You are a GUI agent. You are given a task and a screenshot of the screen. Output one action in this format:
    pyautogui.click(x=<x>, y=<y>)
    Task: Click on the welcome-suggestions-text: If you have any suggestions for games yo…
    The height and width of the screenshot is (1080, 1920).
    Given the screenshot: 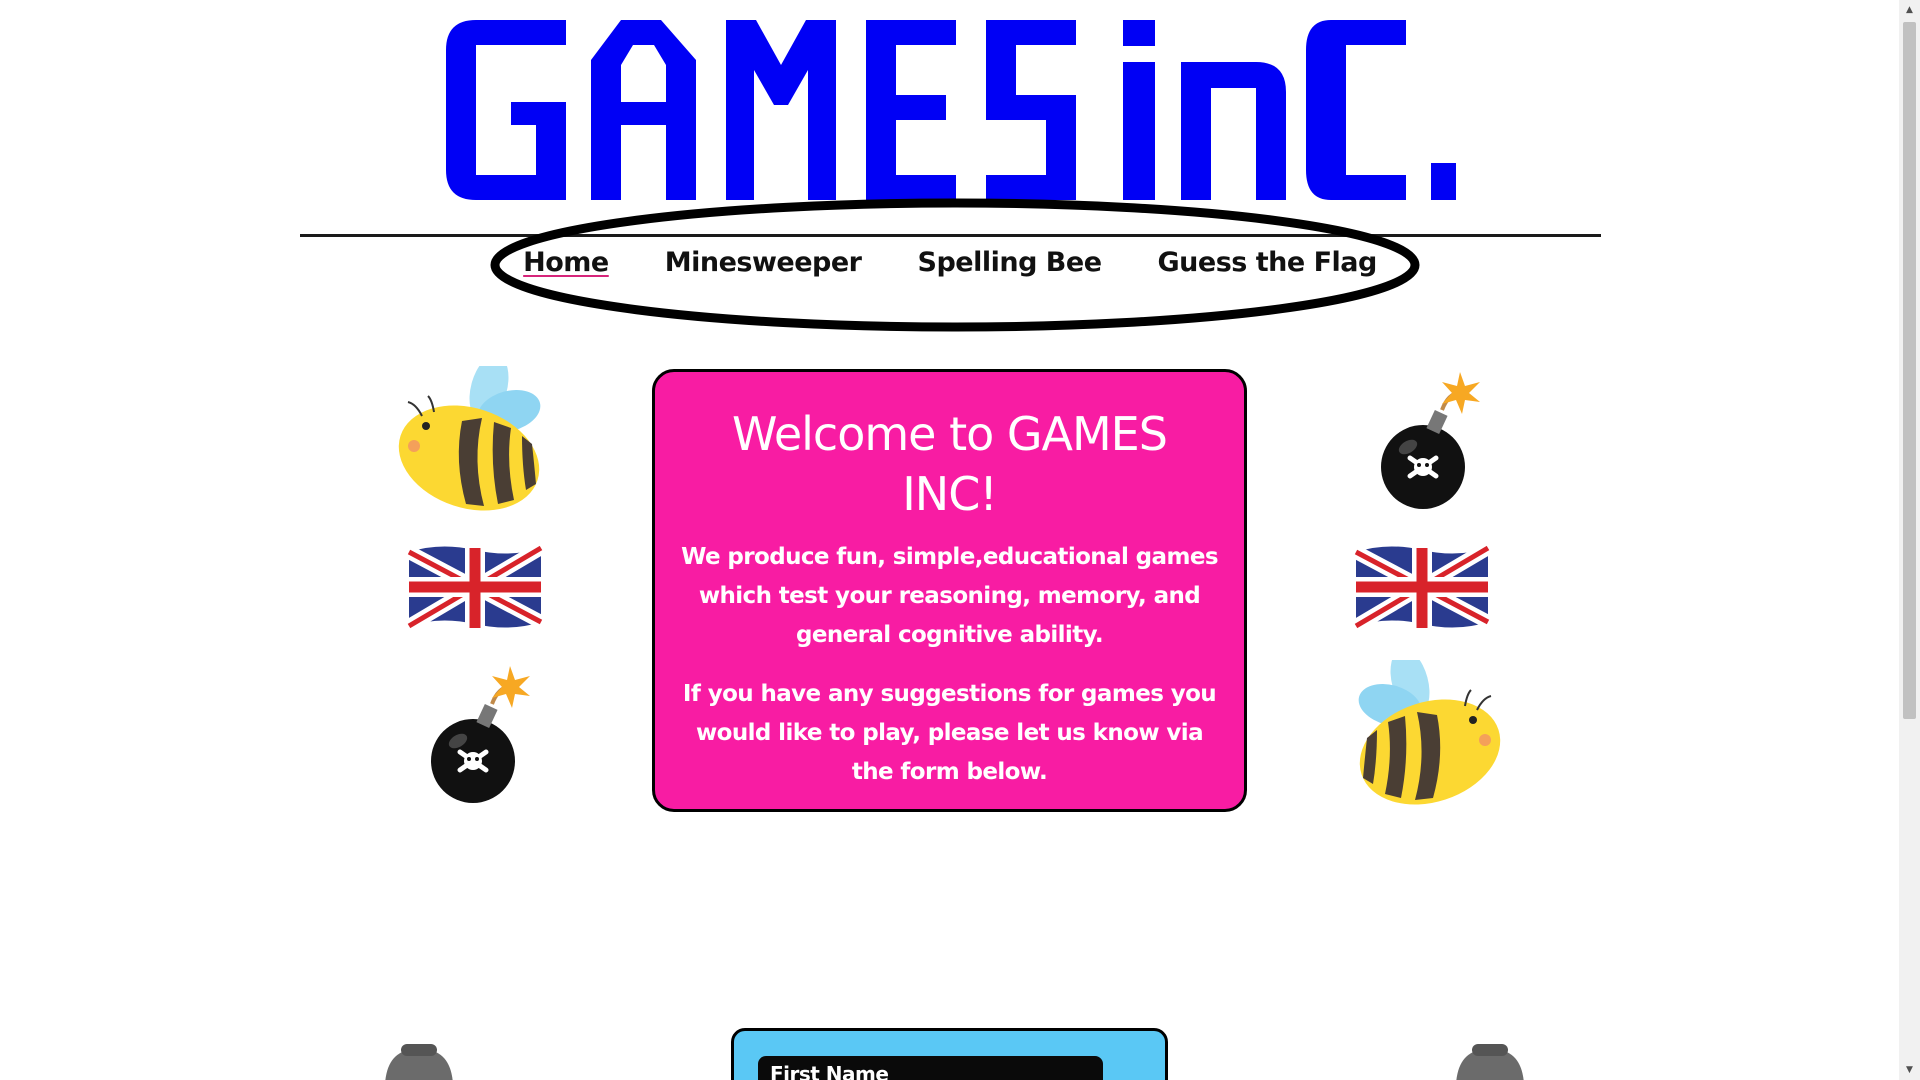 What is the action you would take?
    pyautogui.click(x=949, y=733)
    